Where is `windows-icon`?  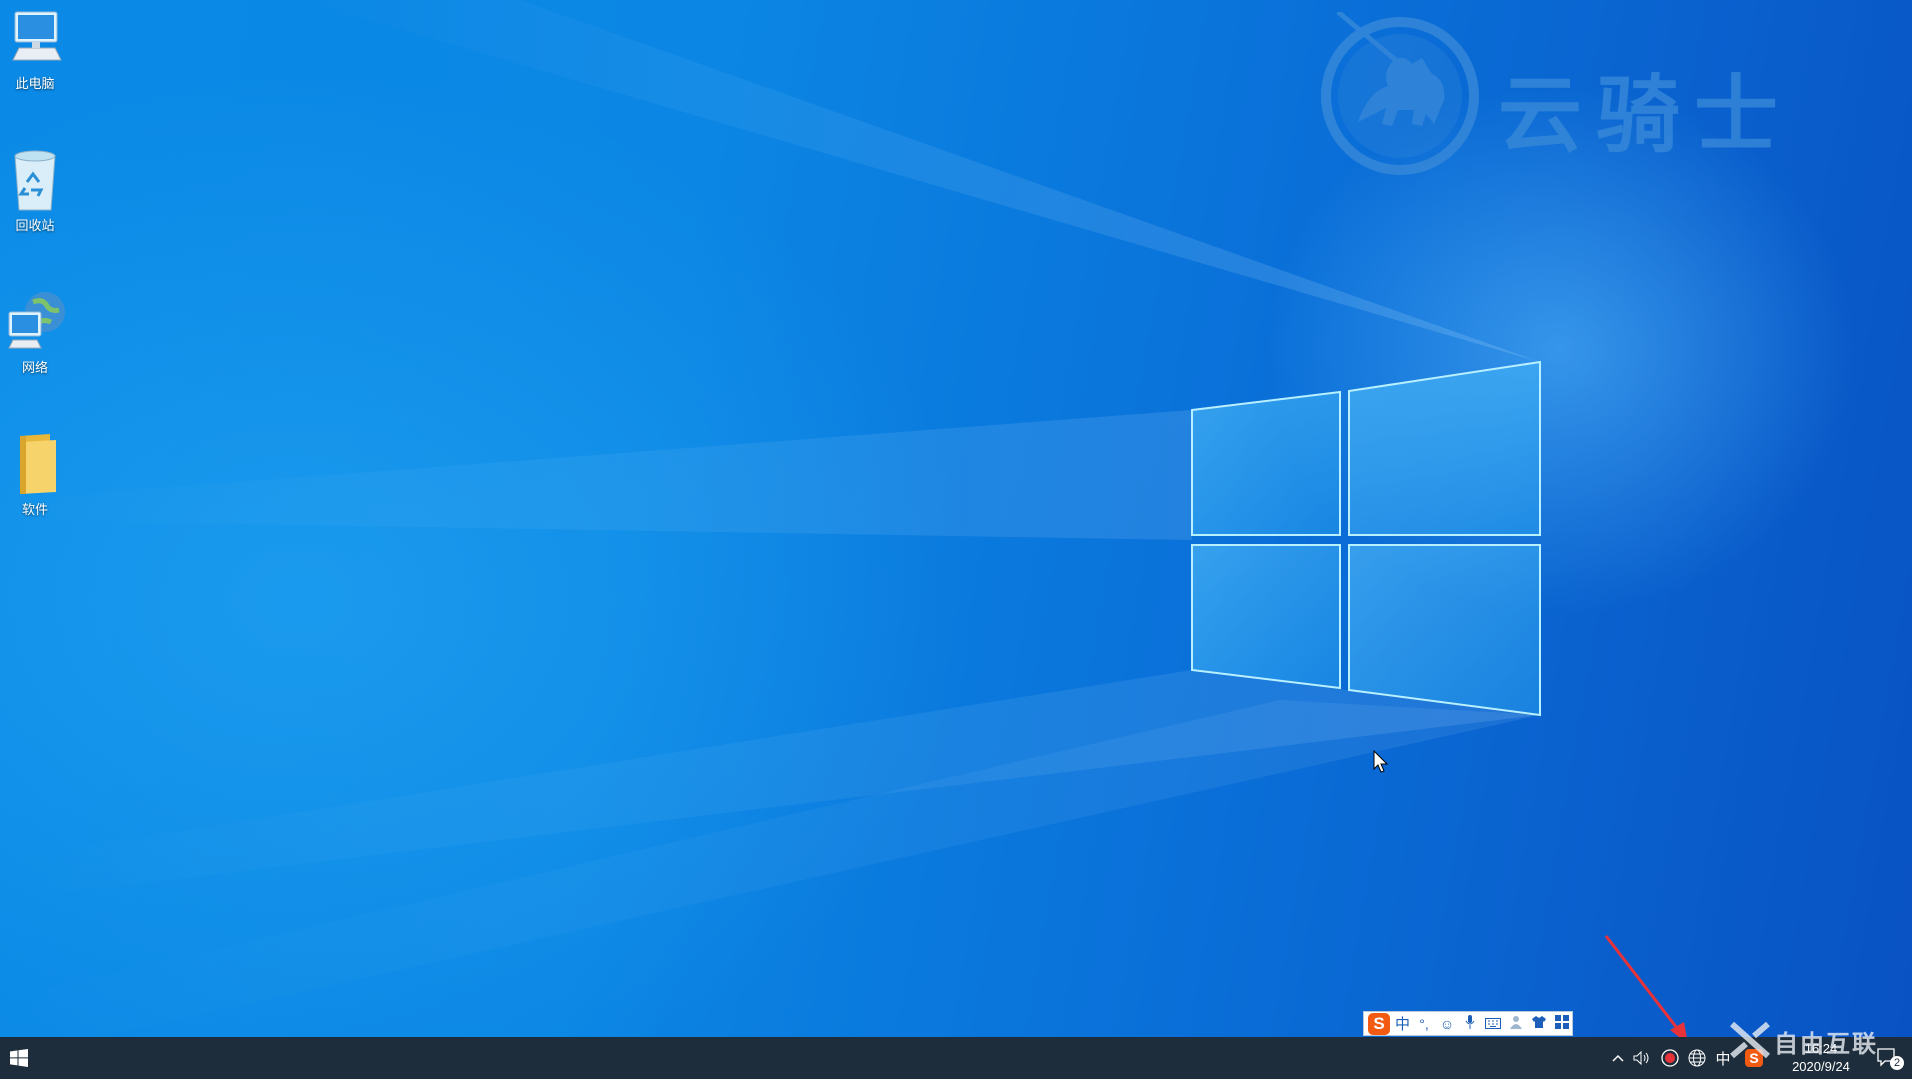
windows-icon is located at coordinates (19, 1058).